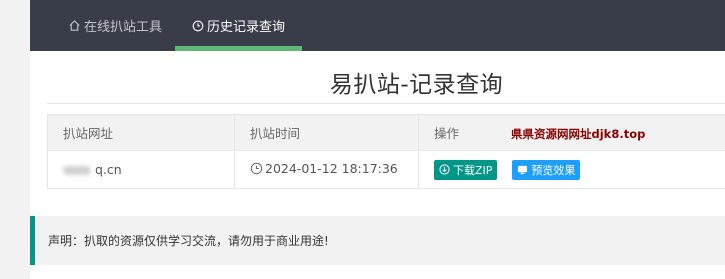 Image resolution: width=725 pixels, height=279 pixels. Describe the element at coordinates (77, 170) in the screenshot. I see `blurred-text` at that location.